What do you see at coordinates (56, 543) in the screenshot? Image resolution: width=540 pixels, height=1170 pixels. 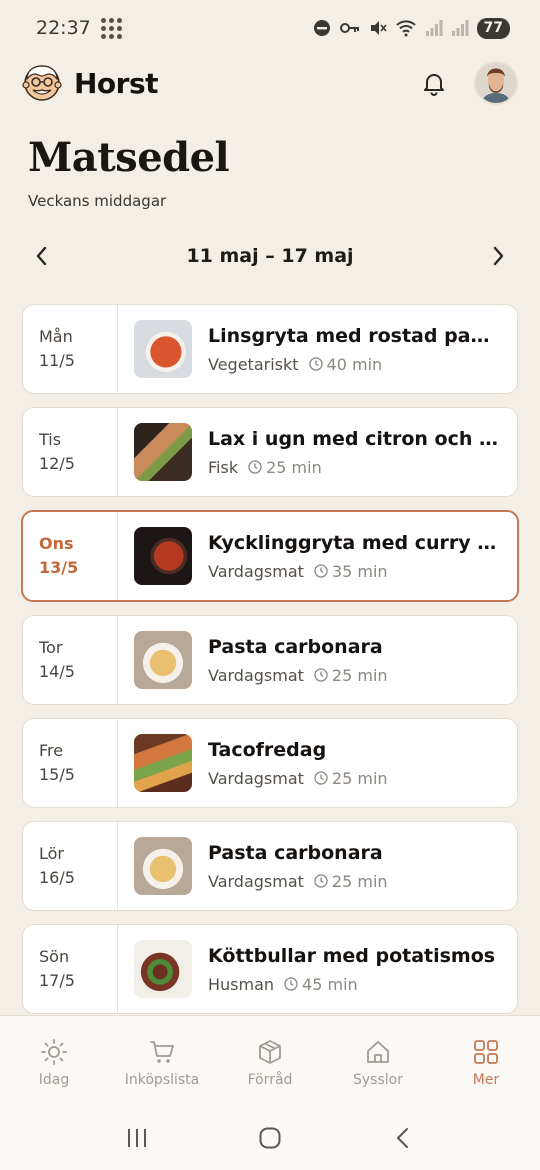 I see `day-name: Ons` at bounding box center [56, 543].